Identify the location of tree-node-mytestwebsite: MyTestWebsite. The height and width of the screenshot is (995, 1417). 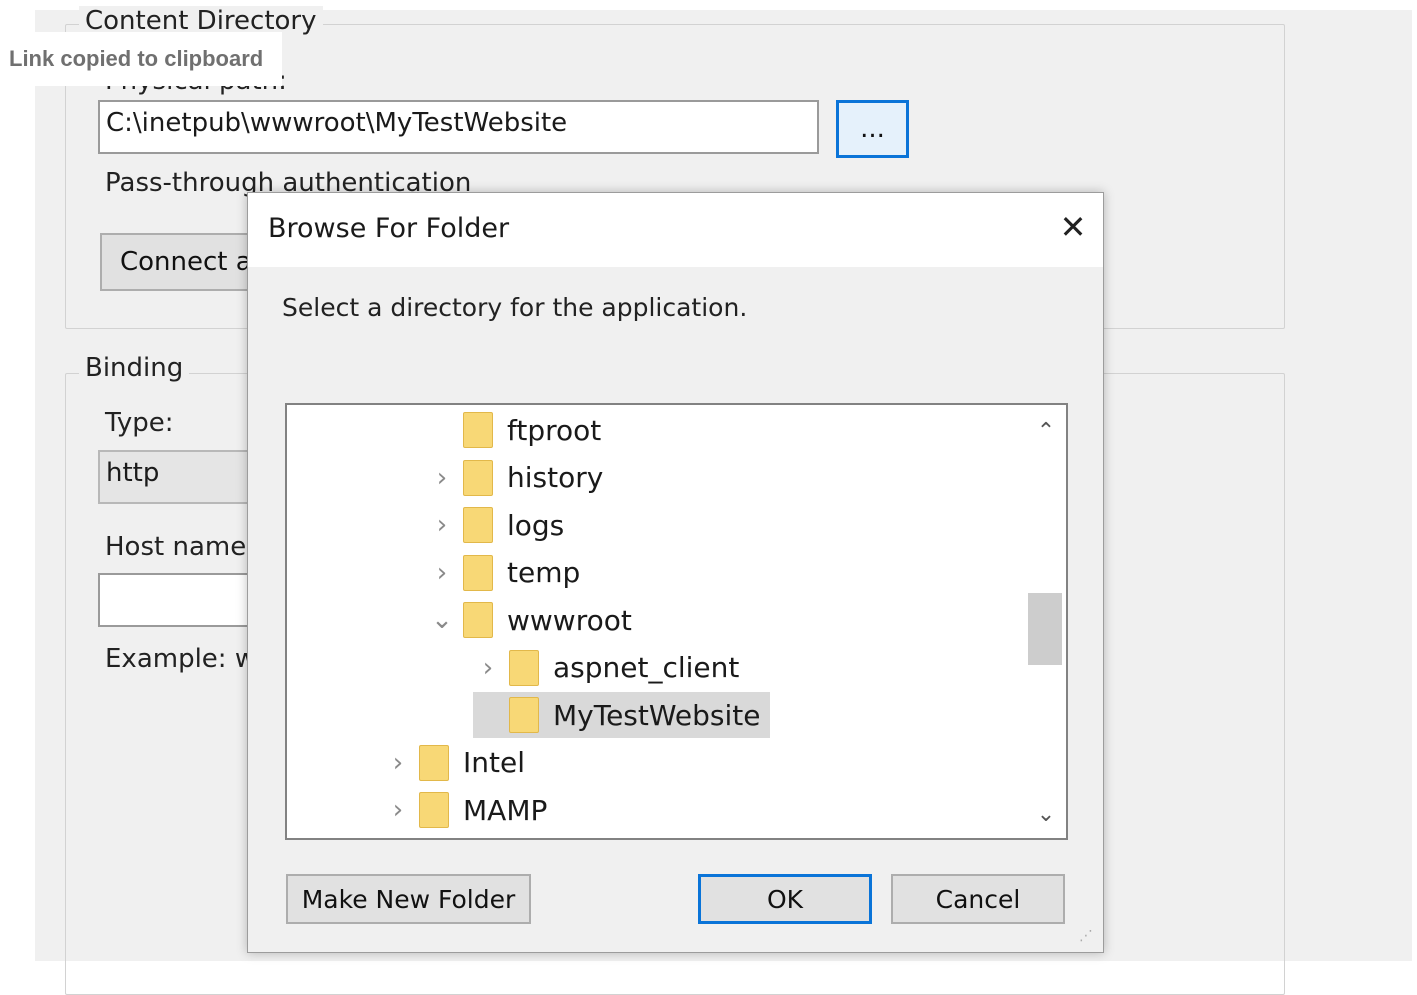
(622, 715).